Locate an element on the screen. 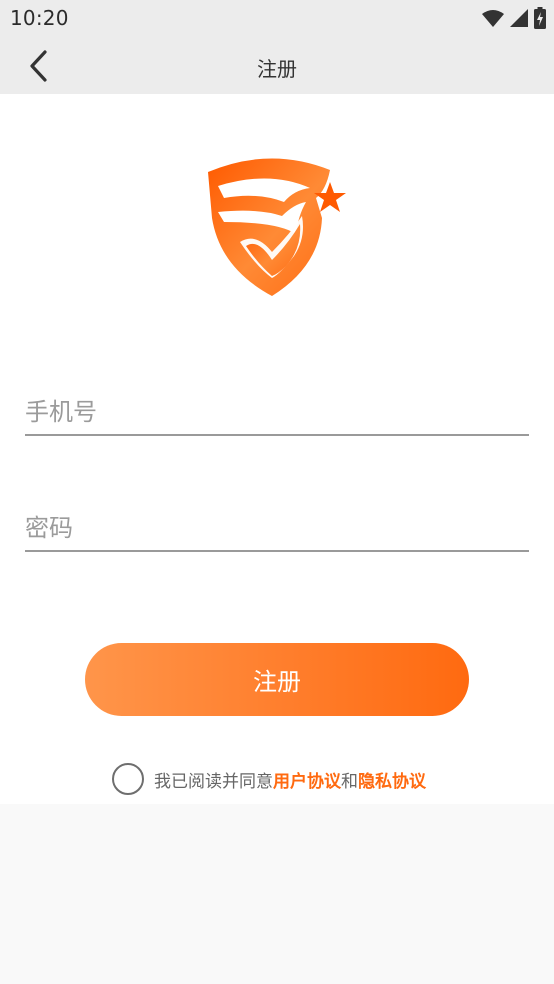 This screenshot has width=554, height=984. phone-input is located at coordinates (277, 412).